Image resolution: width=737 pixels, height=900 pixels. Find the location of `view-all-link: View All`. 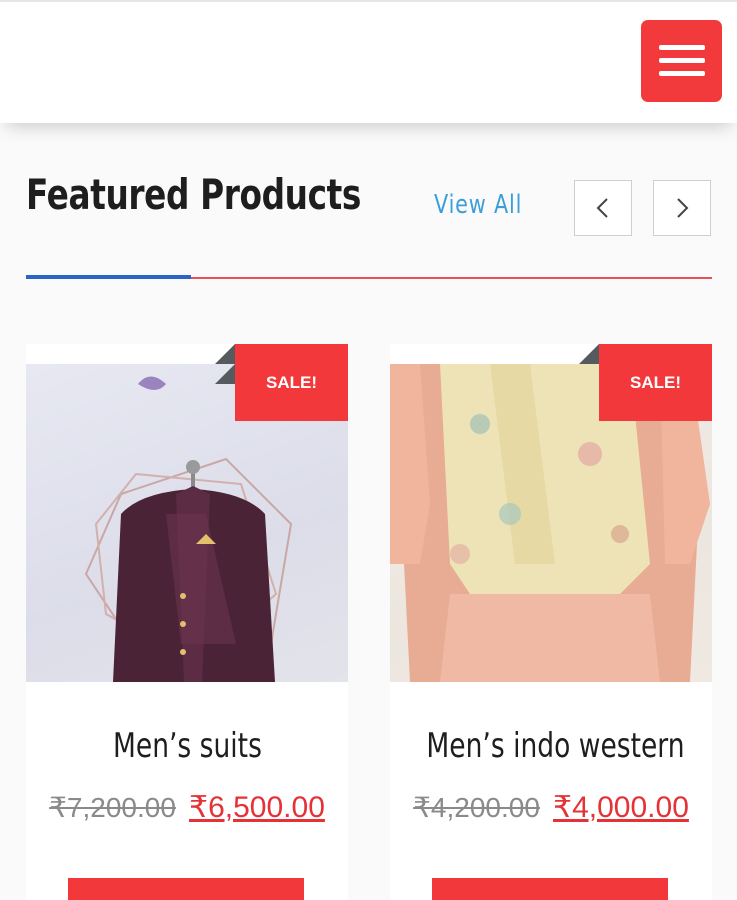

view-all-link: View All is located at coordinates (478, 205).